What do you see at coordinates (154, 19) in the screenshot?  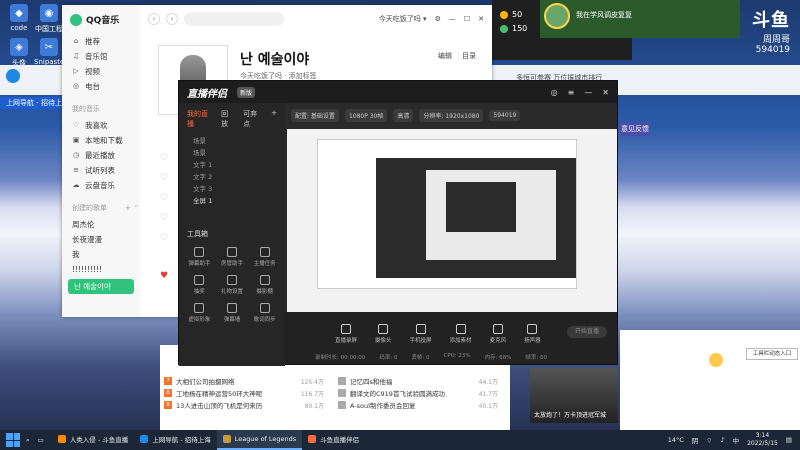 I see `back-icon: ‹` at bounding box center [154, 19].